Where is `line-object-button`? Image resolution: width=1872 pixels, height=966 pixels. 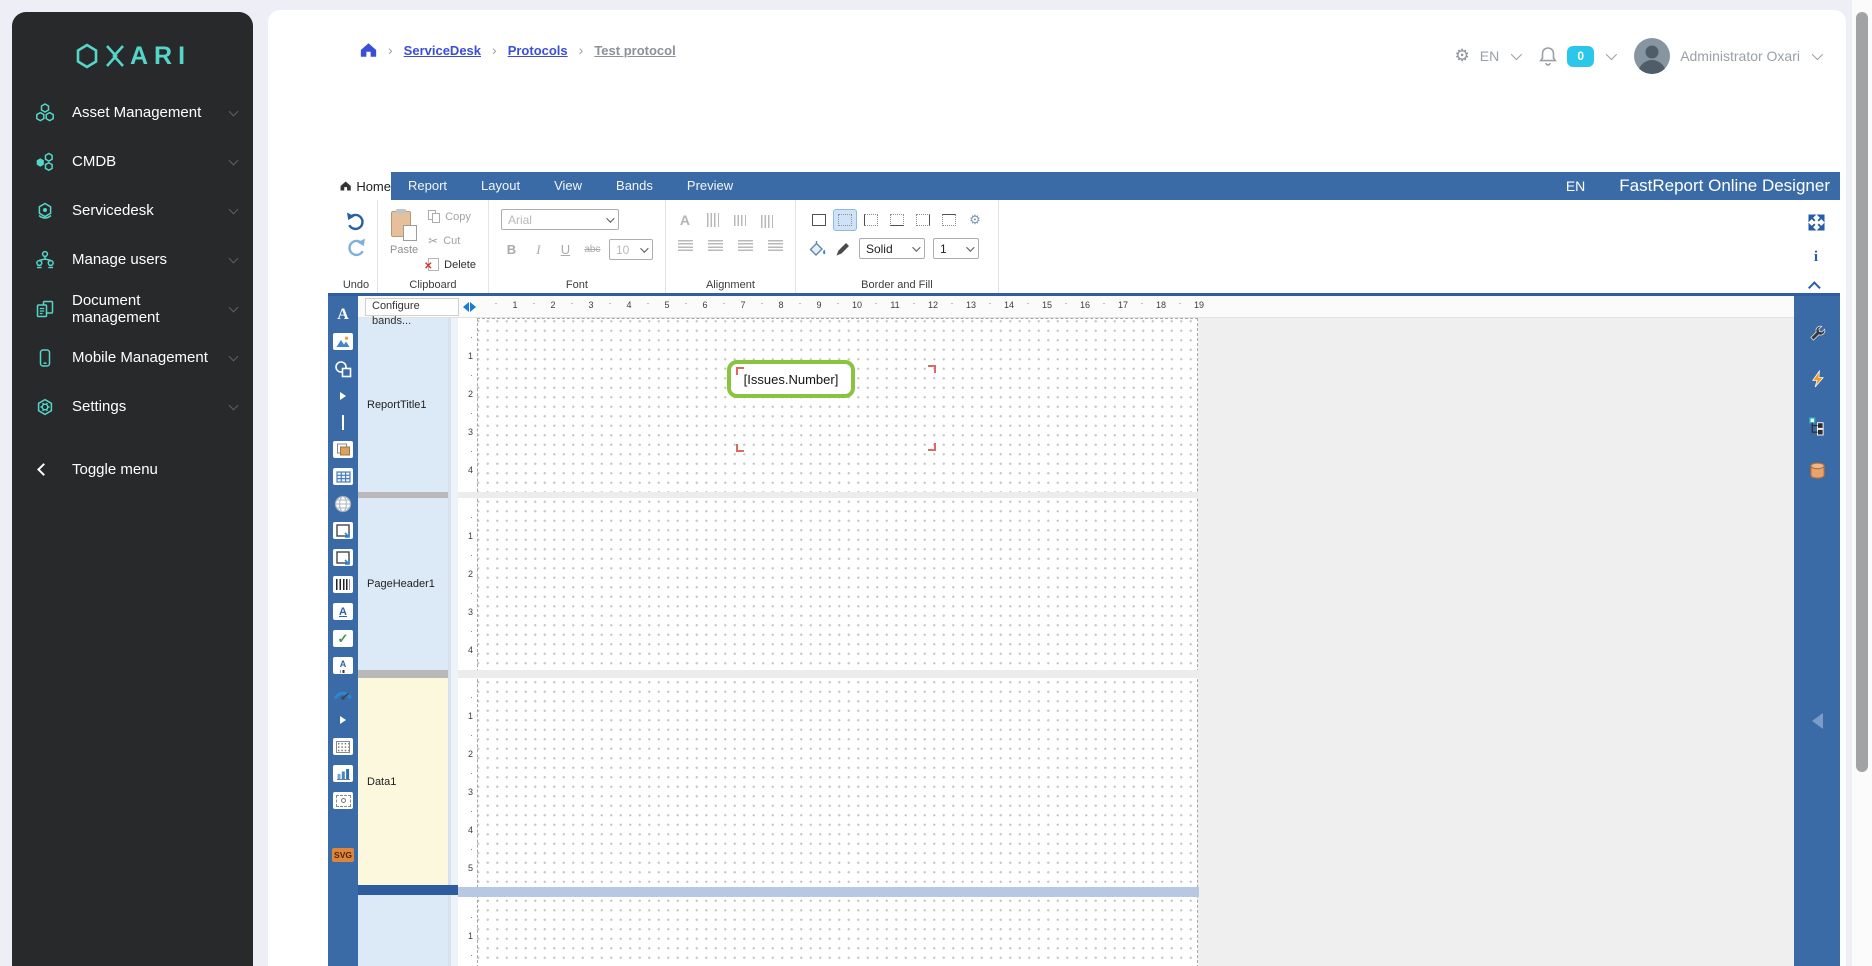
line-object-button is located at coordinates (343, 422).